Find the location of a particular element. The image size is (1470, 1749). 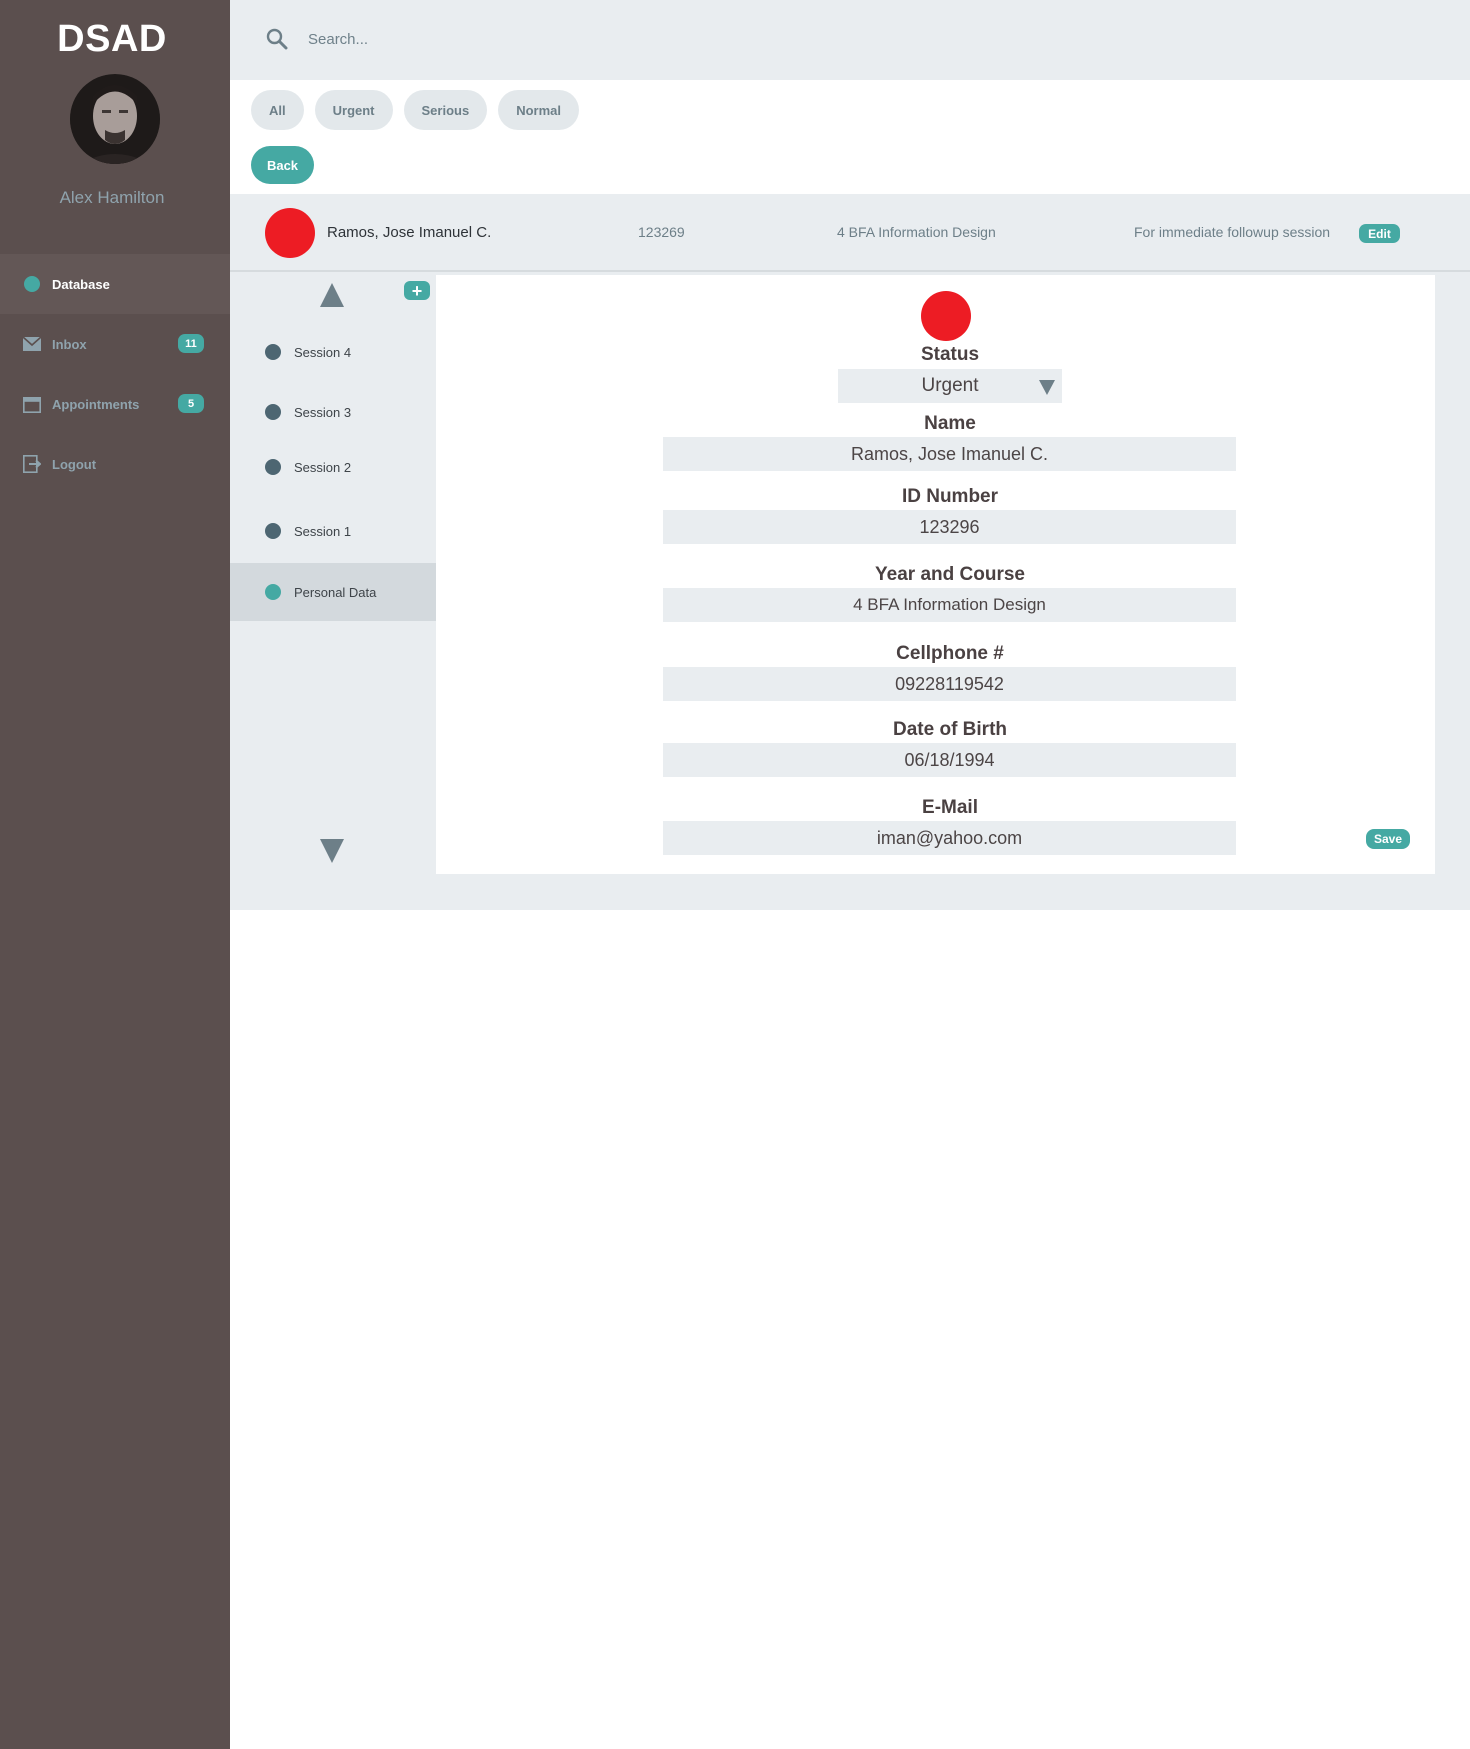

email-label: E-Mail is located at coordinates (950, 807).